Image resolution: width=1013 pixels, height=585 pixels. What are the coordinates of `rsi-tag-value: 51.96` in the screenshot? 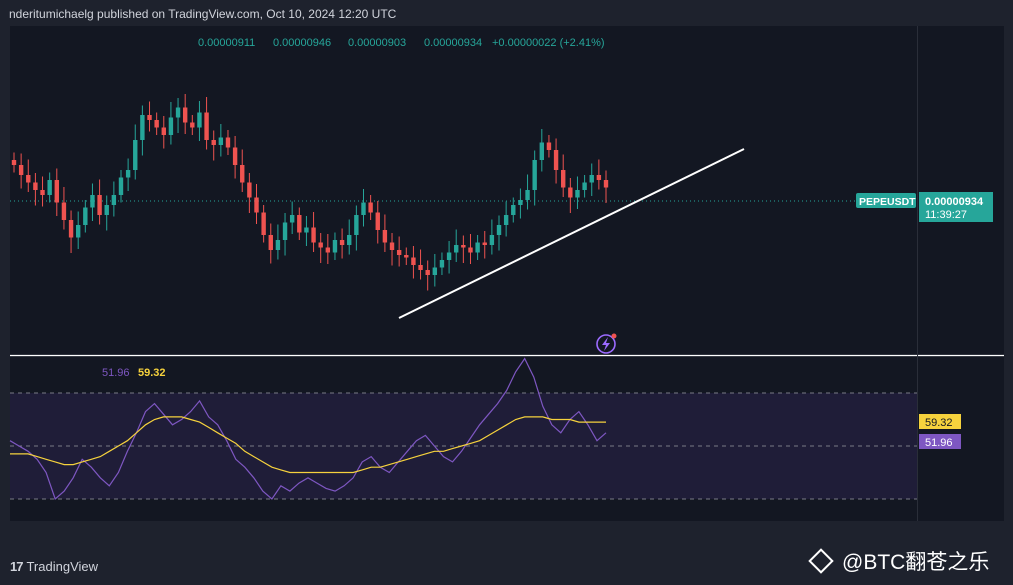 It's located at (939, 443).